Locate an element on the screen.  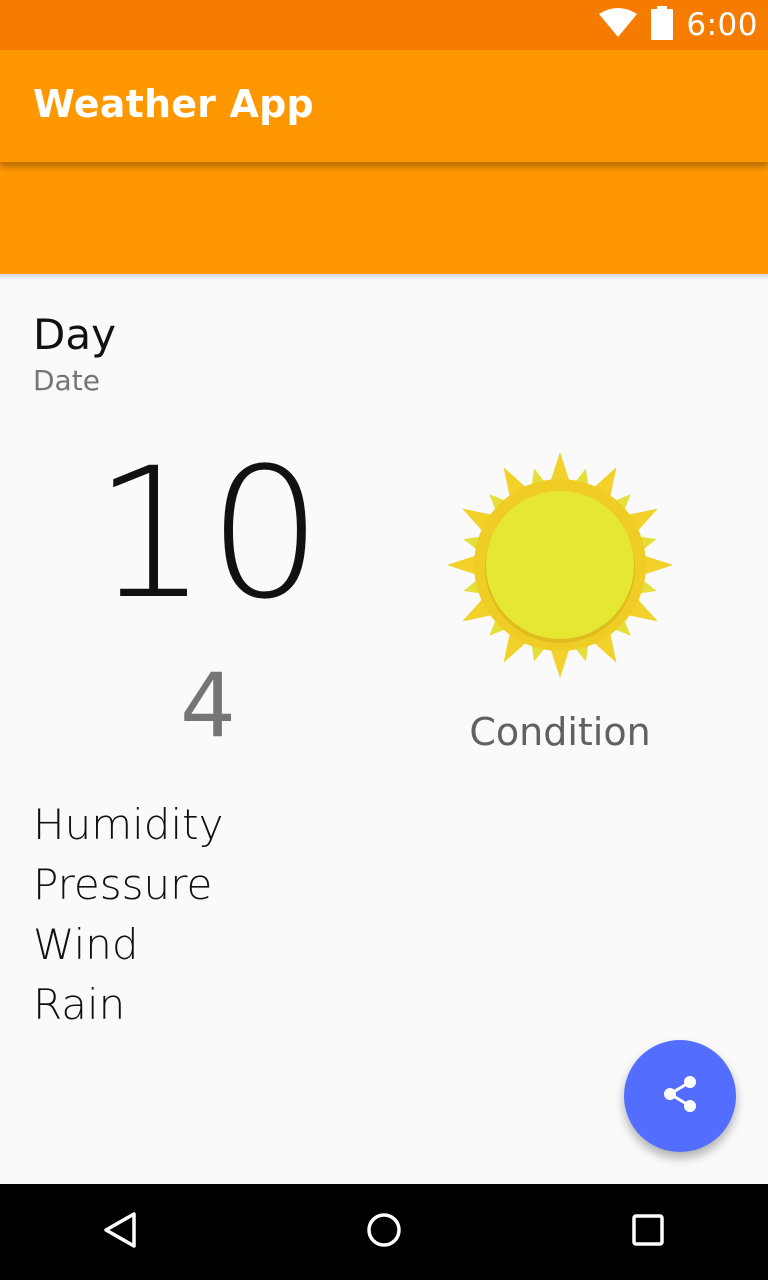
low-temperature: 4 is located at coordinates (208, 705).